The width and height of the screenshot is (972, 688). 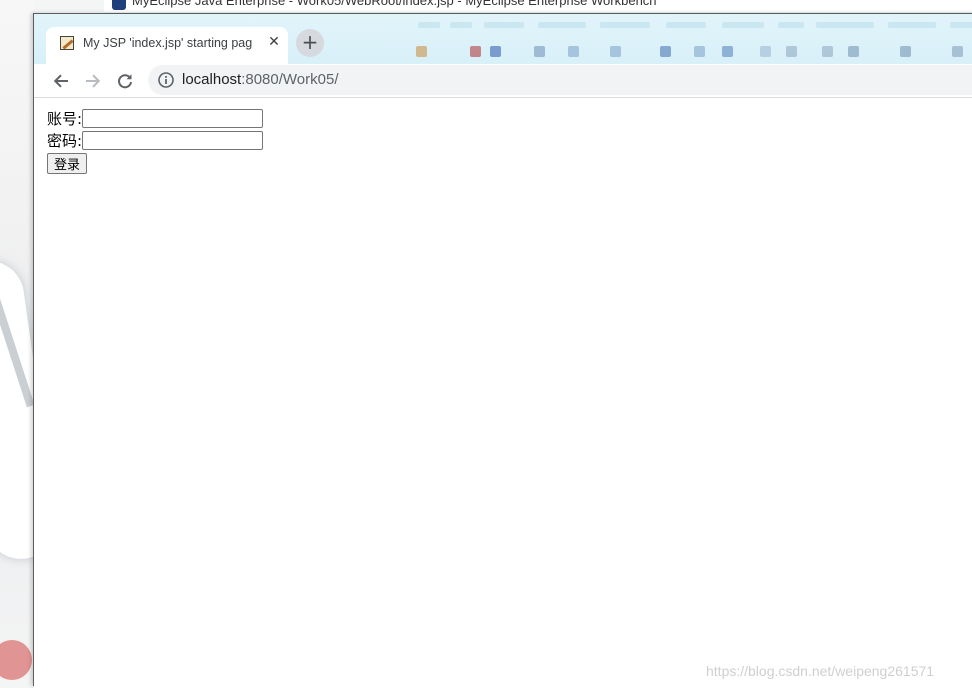 What do you see at coordinates (65, 118) in the screenshot?
I see `username-label: 账号:` at bounding box center [65, 118].